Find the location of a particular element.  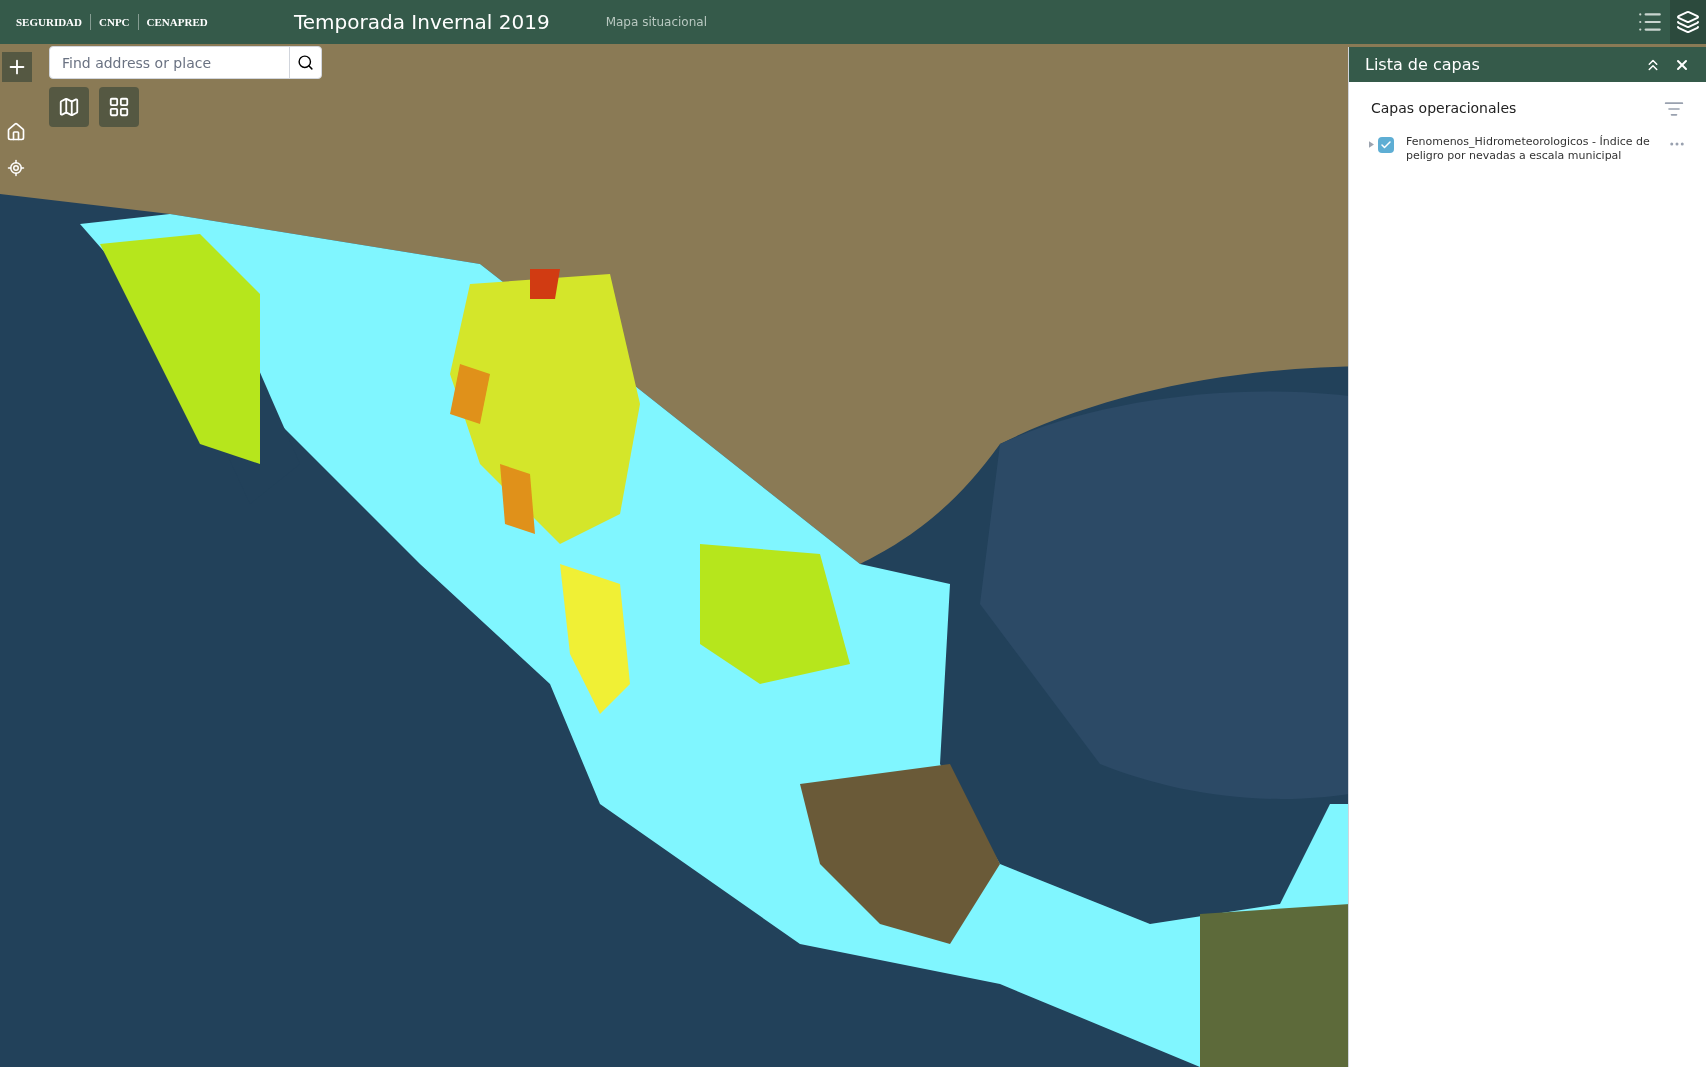

logo: SEGURIDAD is located at coordinates (49, 22).